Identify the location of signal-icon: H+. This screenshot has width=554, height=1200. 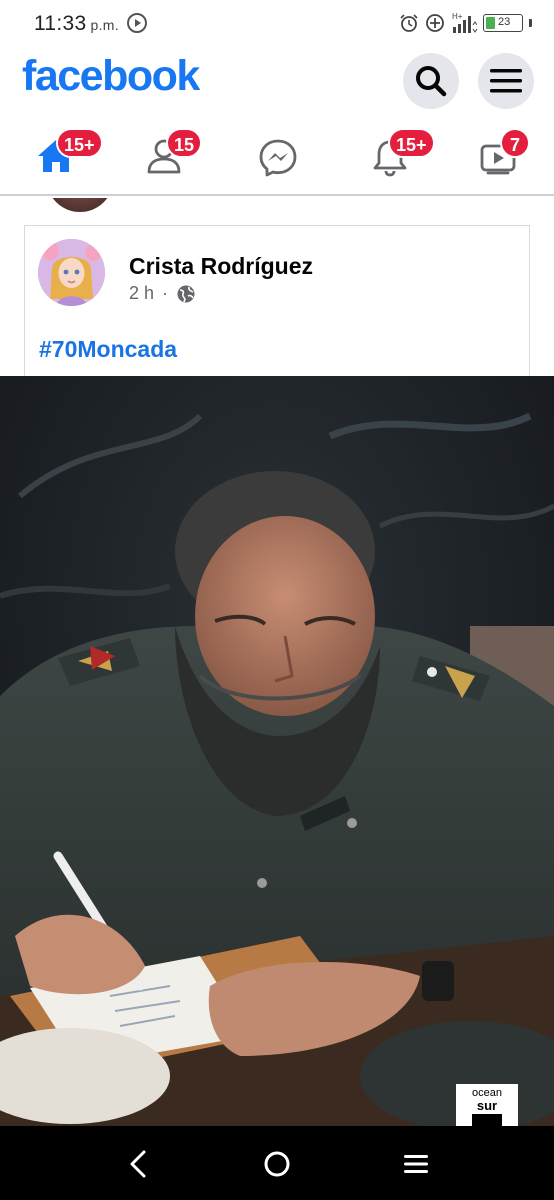
(464, 22).